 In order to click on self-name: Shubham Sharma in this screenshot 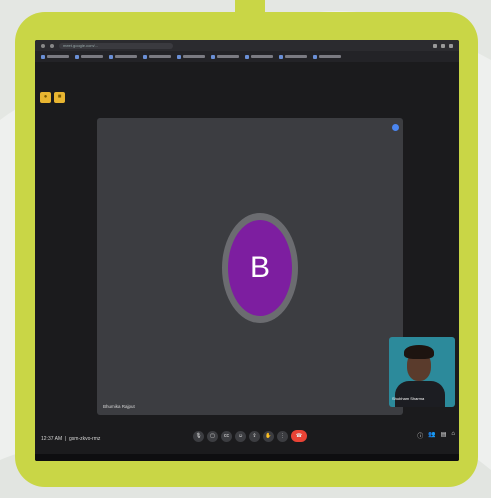, I will do `click(408, 398)`.